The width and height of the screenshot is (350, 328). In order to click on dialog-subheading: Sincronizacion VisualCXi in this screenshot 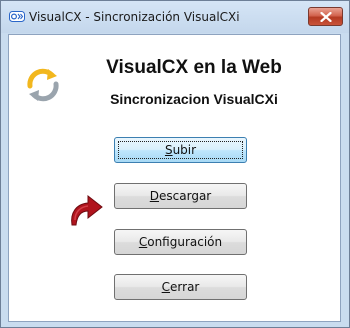, I will do `click(194, 99)`.